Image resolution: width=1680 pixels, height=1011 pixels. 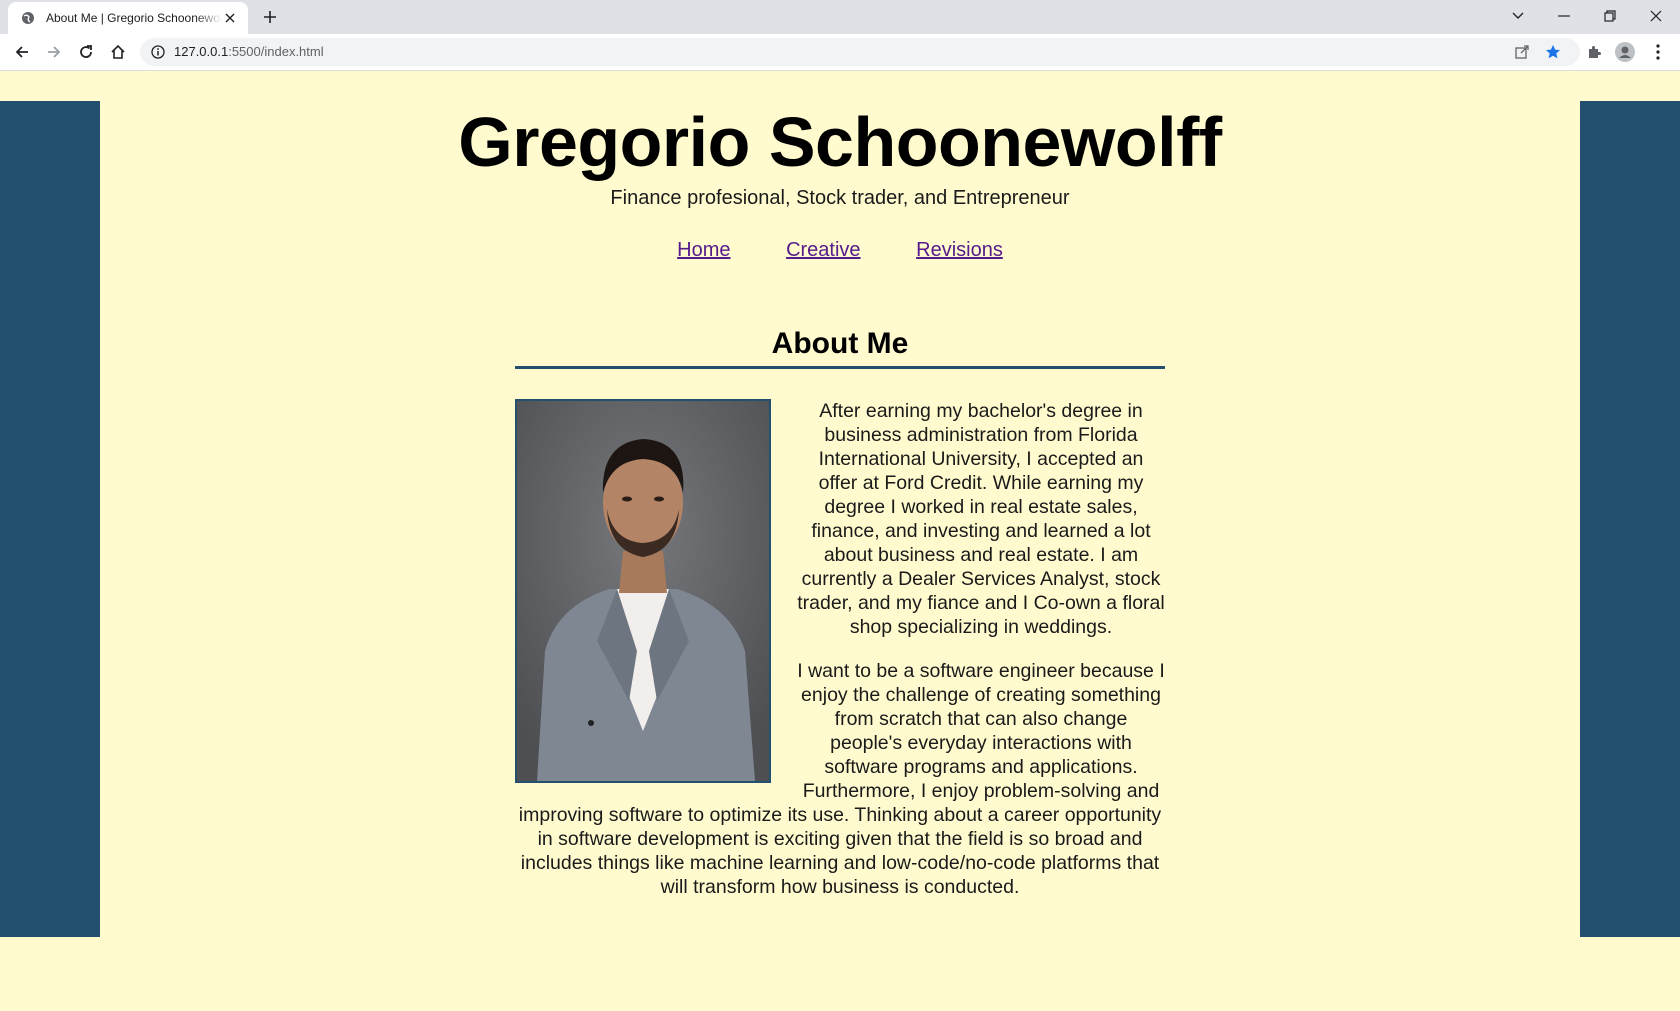 What do you see at coordinates (86, 52) in the screenshot?
I see `reload-icon` at bounding box center [86, 52].